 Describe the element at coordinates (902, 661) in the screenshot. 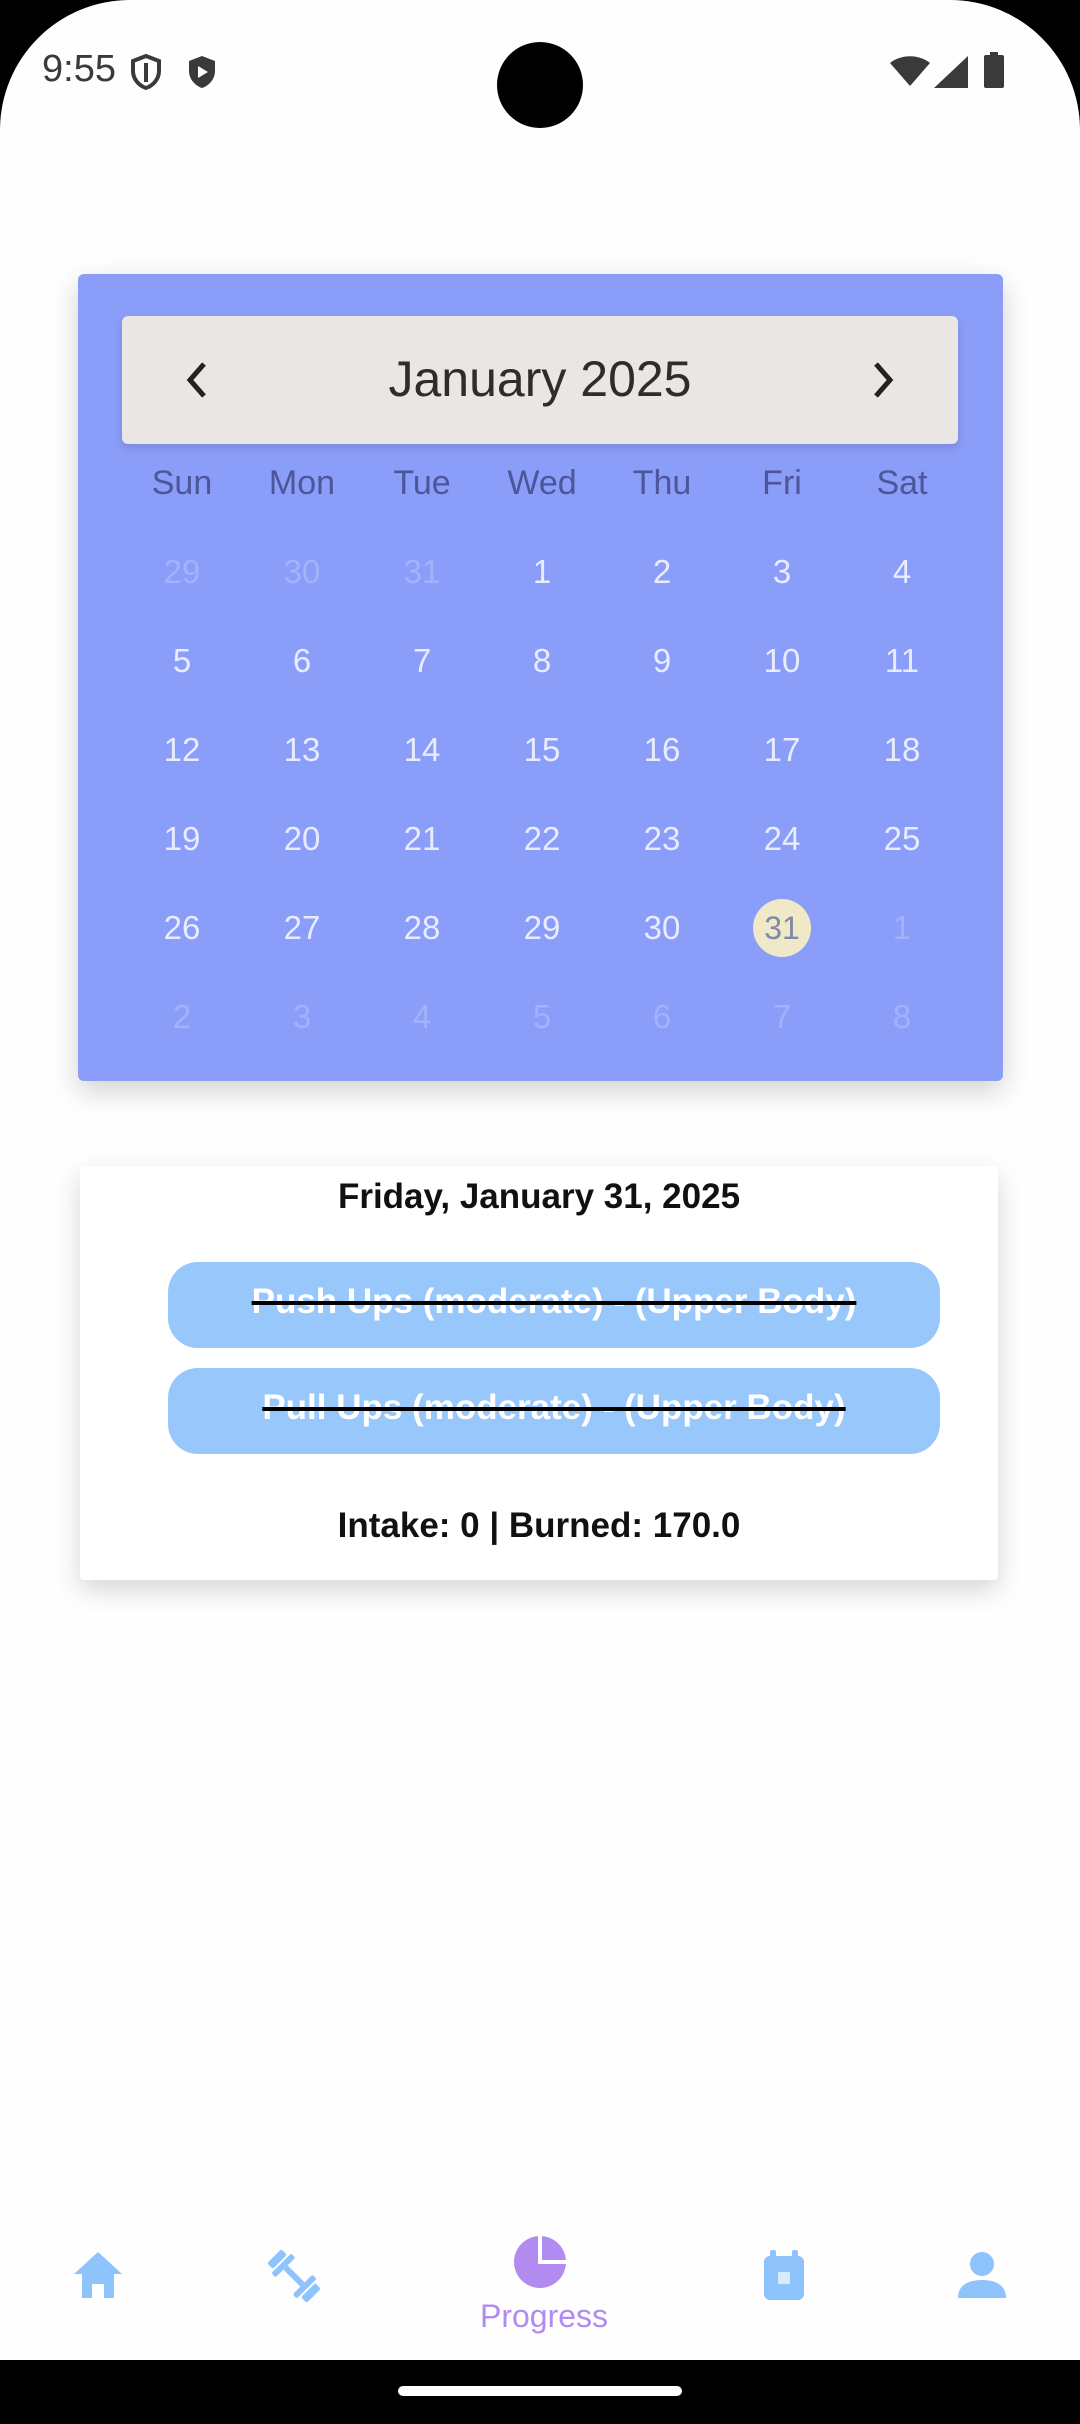

I see `calendar-day: 11` at that location.